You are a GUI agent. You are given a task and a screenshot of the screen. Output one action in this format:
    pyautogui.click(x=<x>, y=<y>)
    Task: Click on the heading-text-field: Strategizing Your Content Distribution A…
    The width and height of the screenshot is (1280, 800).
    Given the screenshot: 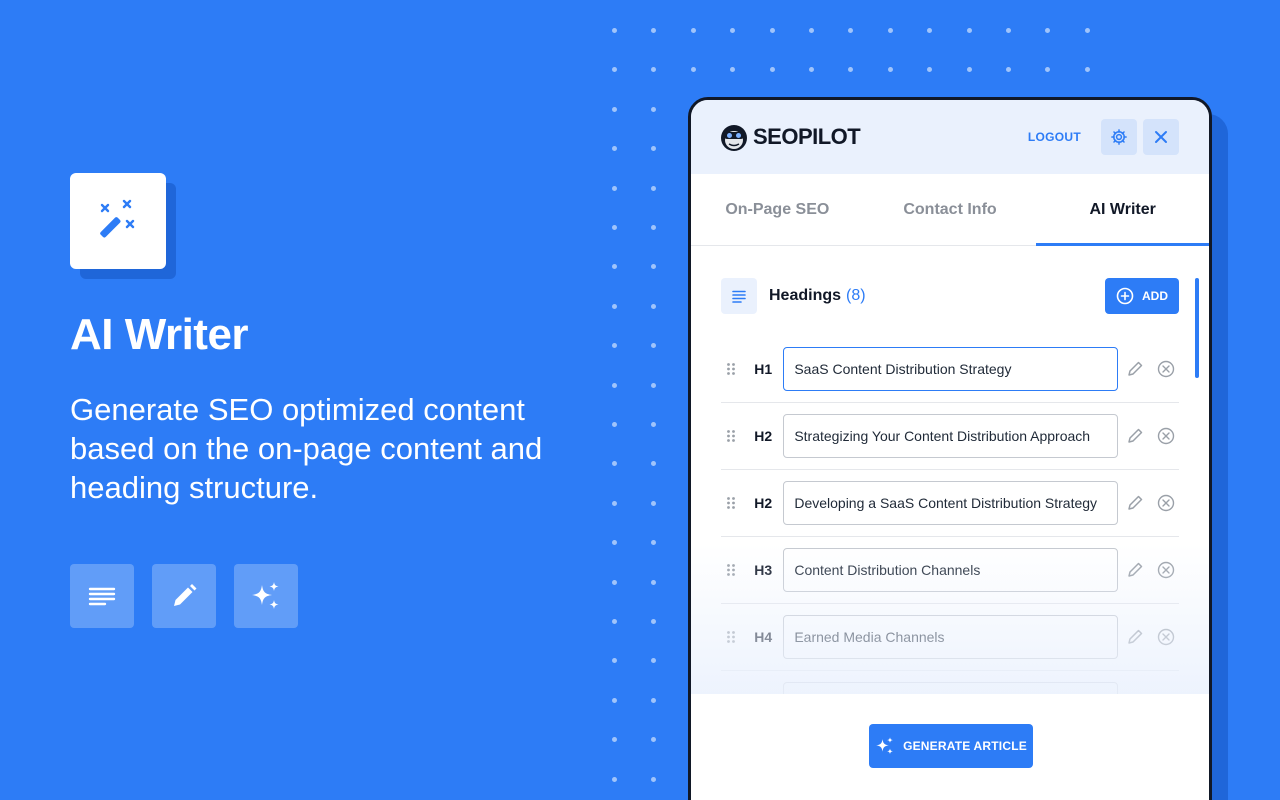 What is the action you would take?
    pyautogui.click(x=950, y=436)
    